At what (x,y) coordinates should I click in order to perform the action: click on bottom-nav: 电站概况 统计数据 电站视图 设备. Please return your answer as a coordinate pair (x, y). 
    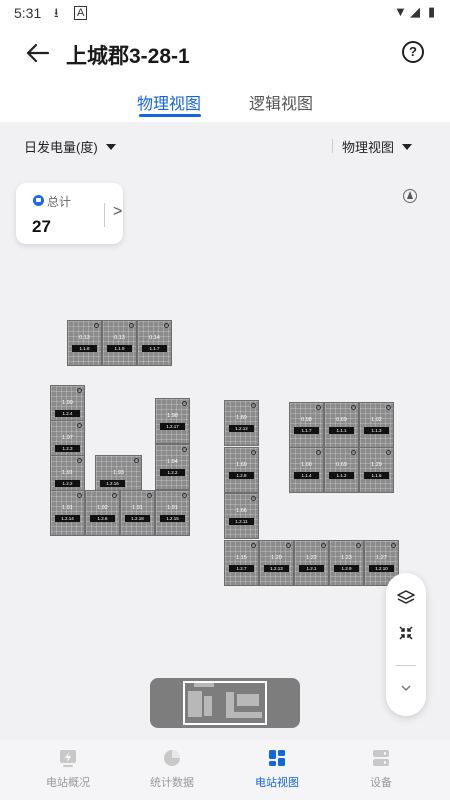
    Looking at the image, I should click on (225, 770).